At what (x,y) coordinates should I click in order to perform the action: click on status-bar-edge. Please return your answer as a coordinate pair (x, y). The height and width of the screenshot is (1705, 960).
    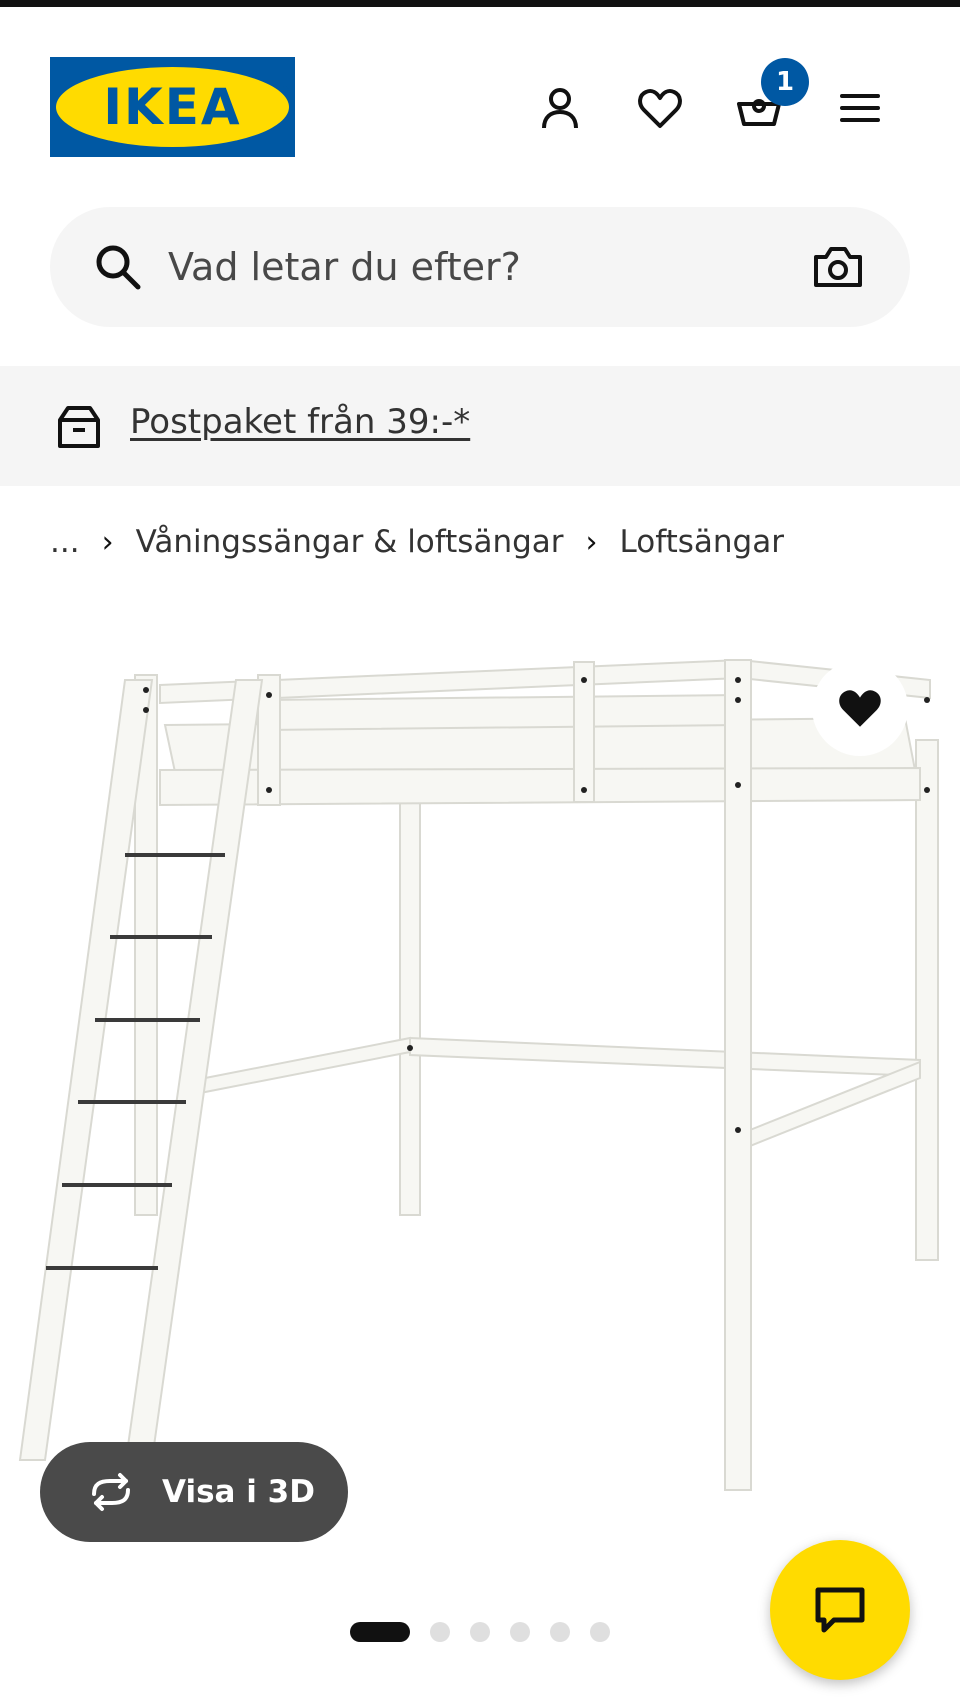
    Looking at the image, I should click on (480, 3).